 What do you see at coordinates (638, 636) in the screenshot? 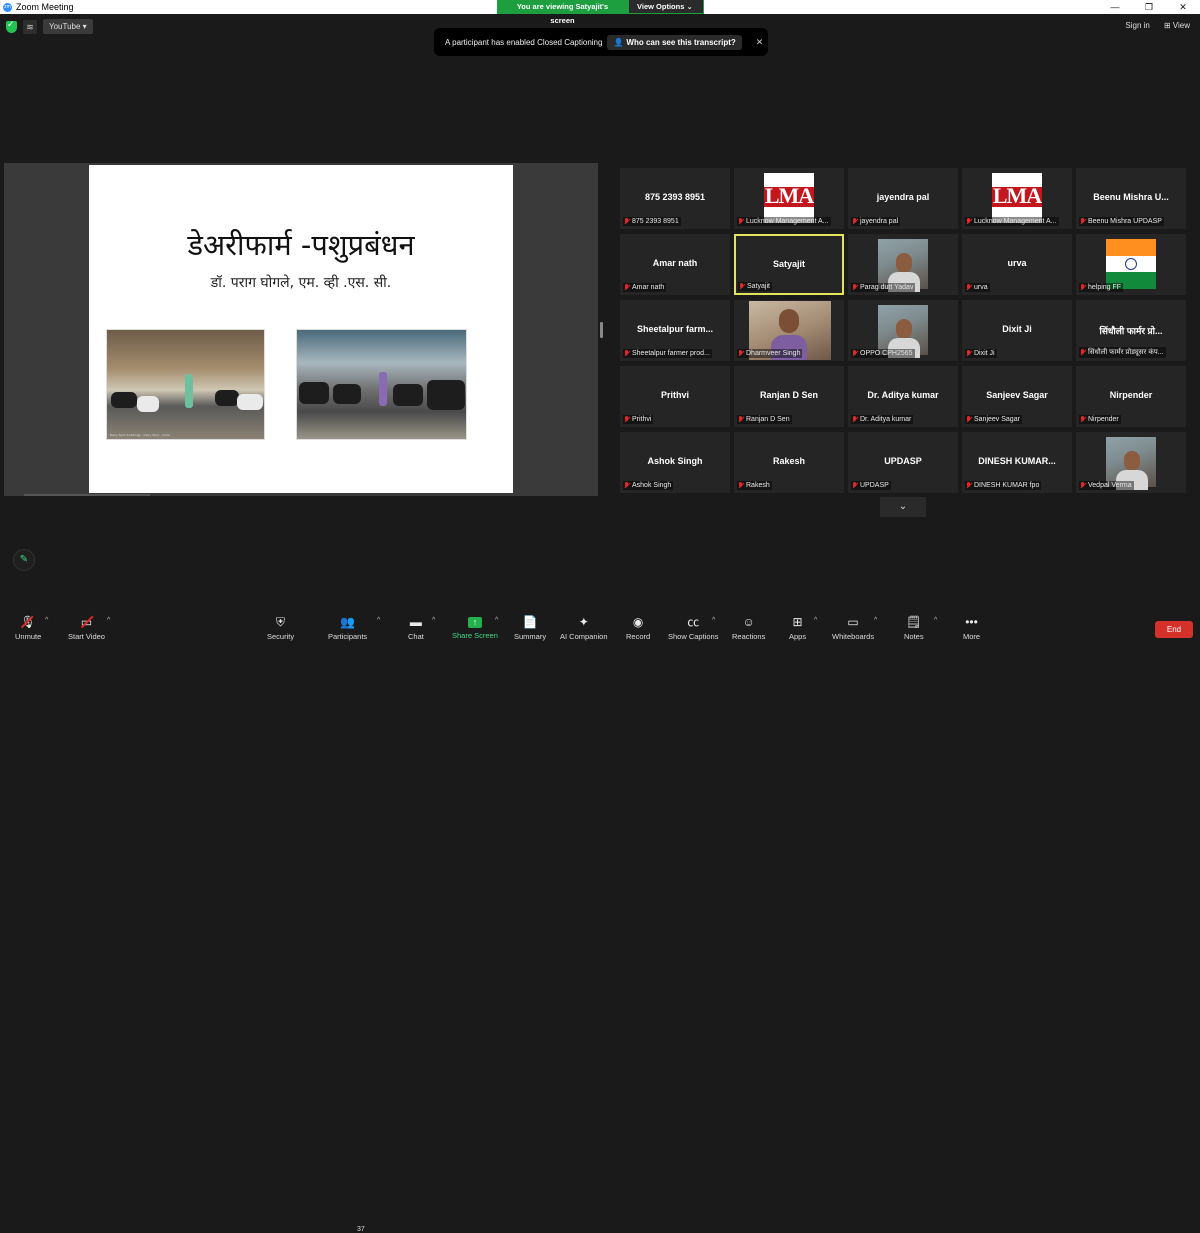
I see `record-label: Record` at bounding box center [638, 636].